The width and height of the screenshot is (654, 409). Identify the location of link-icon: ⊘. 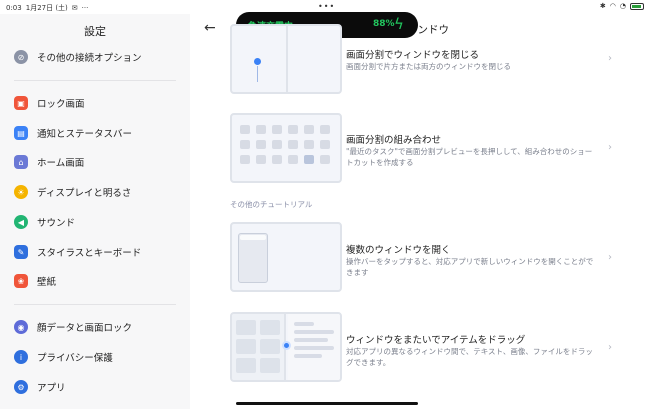
(21, 57).